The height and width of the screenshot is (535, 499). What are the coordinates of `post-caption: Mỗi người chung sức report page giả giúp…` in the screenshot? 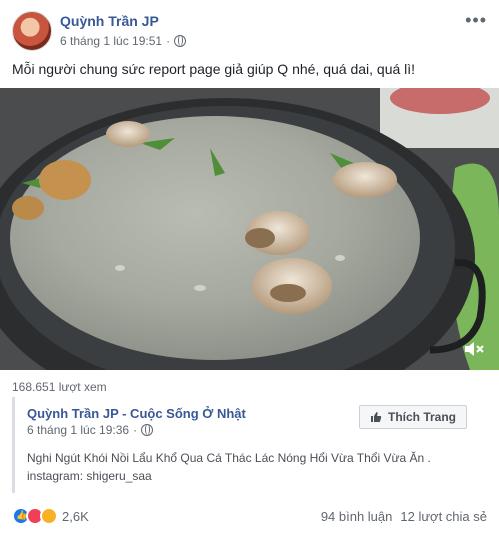 It's located at (214, 69).